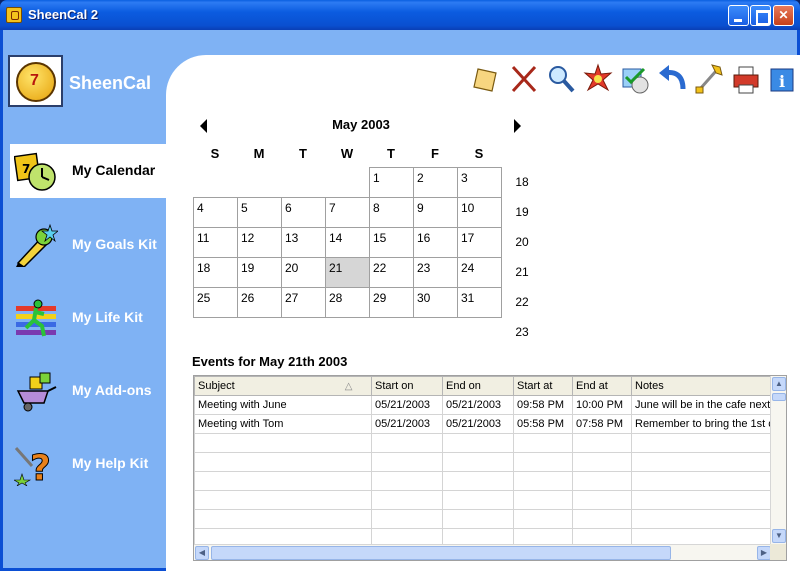 This screenshot has width=800, height=571. What do you see at coordinates (709, 79) in the screenshot?
I see `tools-icon` at bounding box center [709, 79].